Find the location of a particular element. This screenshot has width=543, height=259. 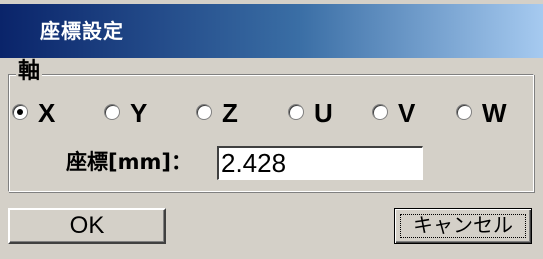

cancel-button: キャンセル is located at coordinates (463, 226).